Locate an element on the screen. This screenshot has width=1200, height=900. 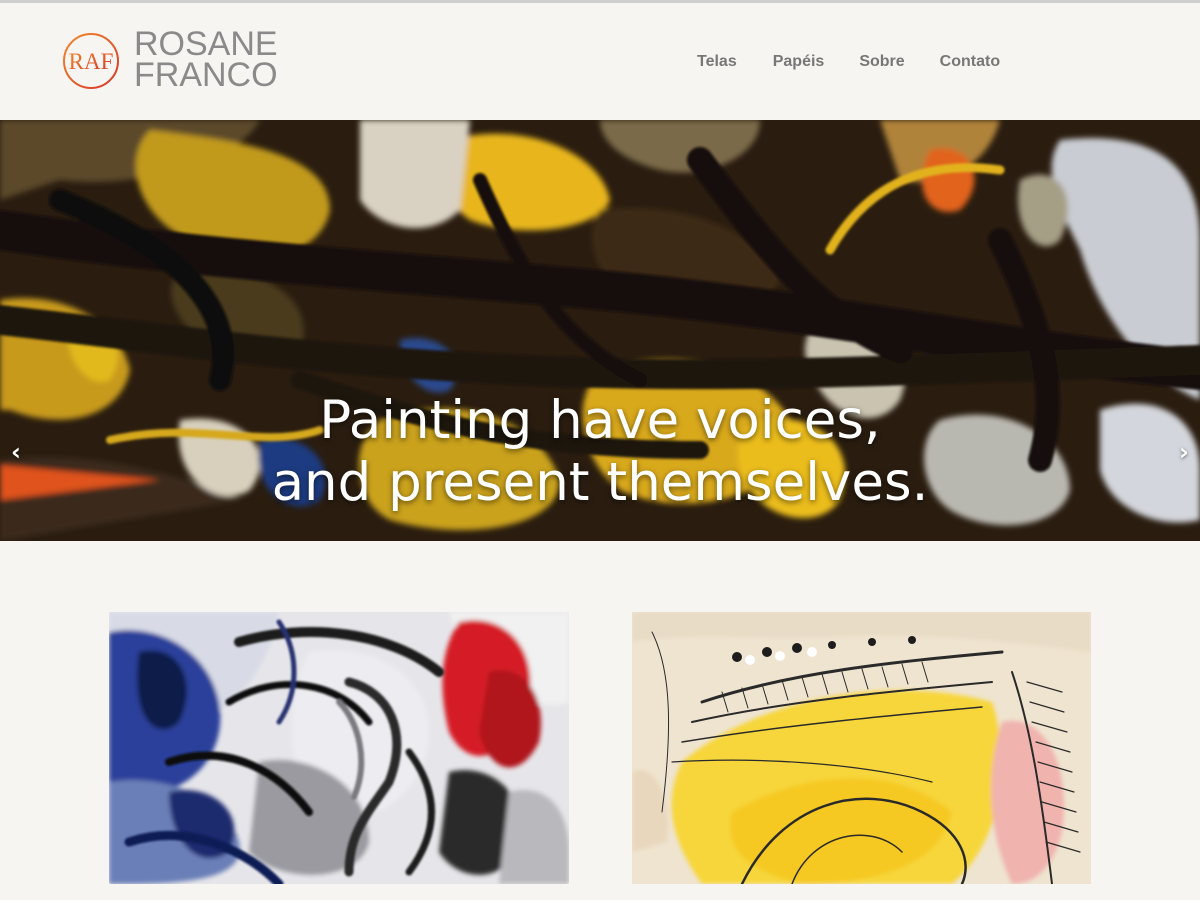
abstract-painting-thumbnail is located at coordinates (339, 748).